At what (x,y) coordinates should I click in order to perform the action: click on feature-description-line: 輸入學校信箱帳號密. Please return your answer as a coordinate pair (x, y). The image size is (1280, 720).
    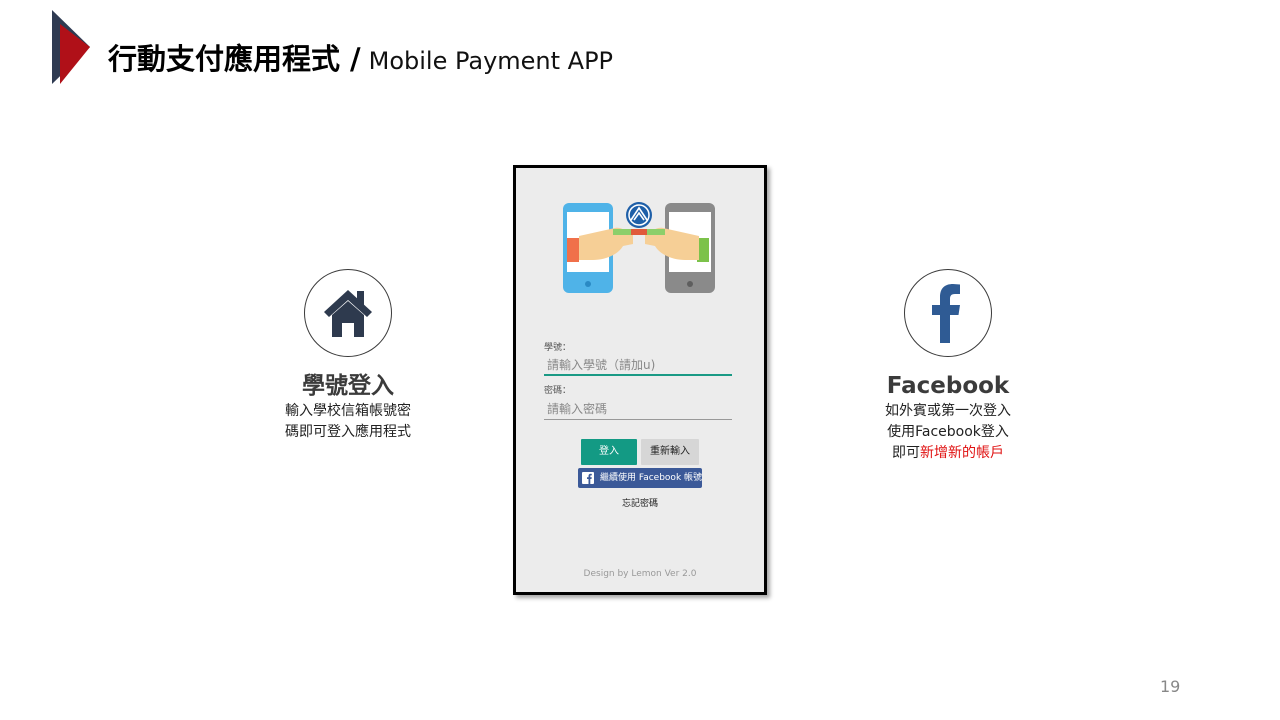
    Looking at the image, I should click on (348, 411).